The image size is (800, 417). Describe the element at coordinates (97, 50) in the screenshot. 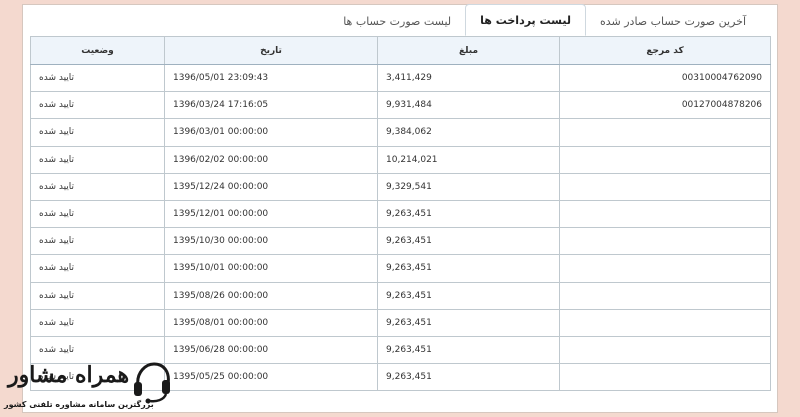

I see `column-header-status: وضعیت` at that location.